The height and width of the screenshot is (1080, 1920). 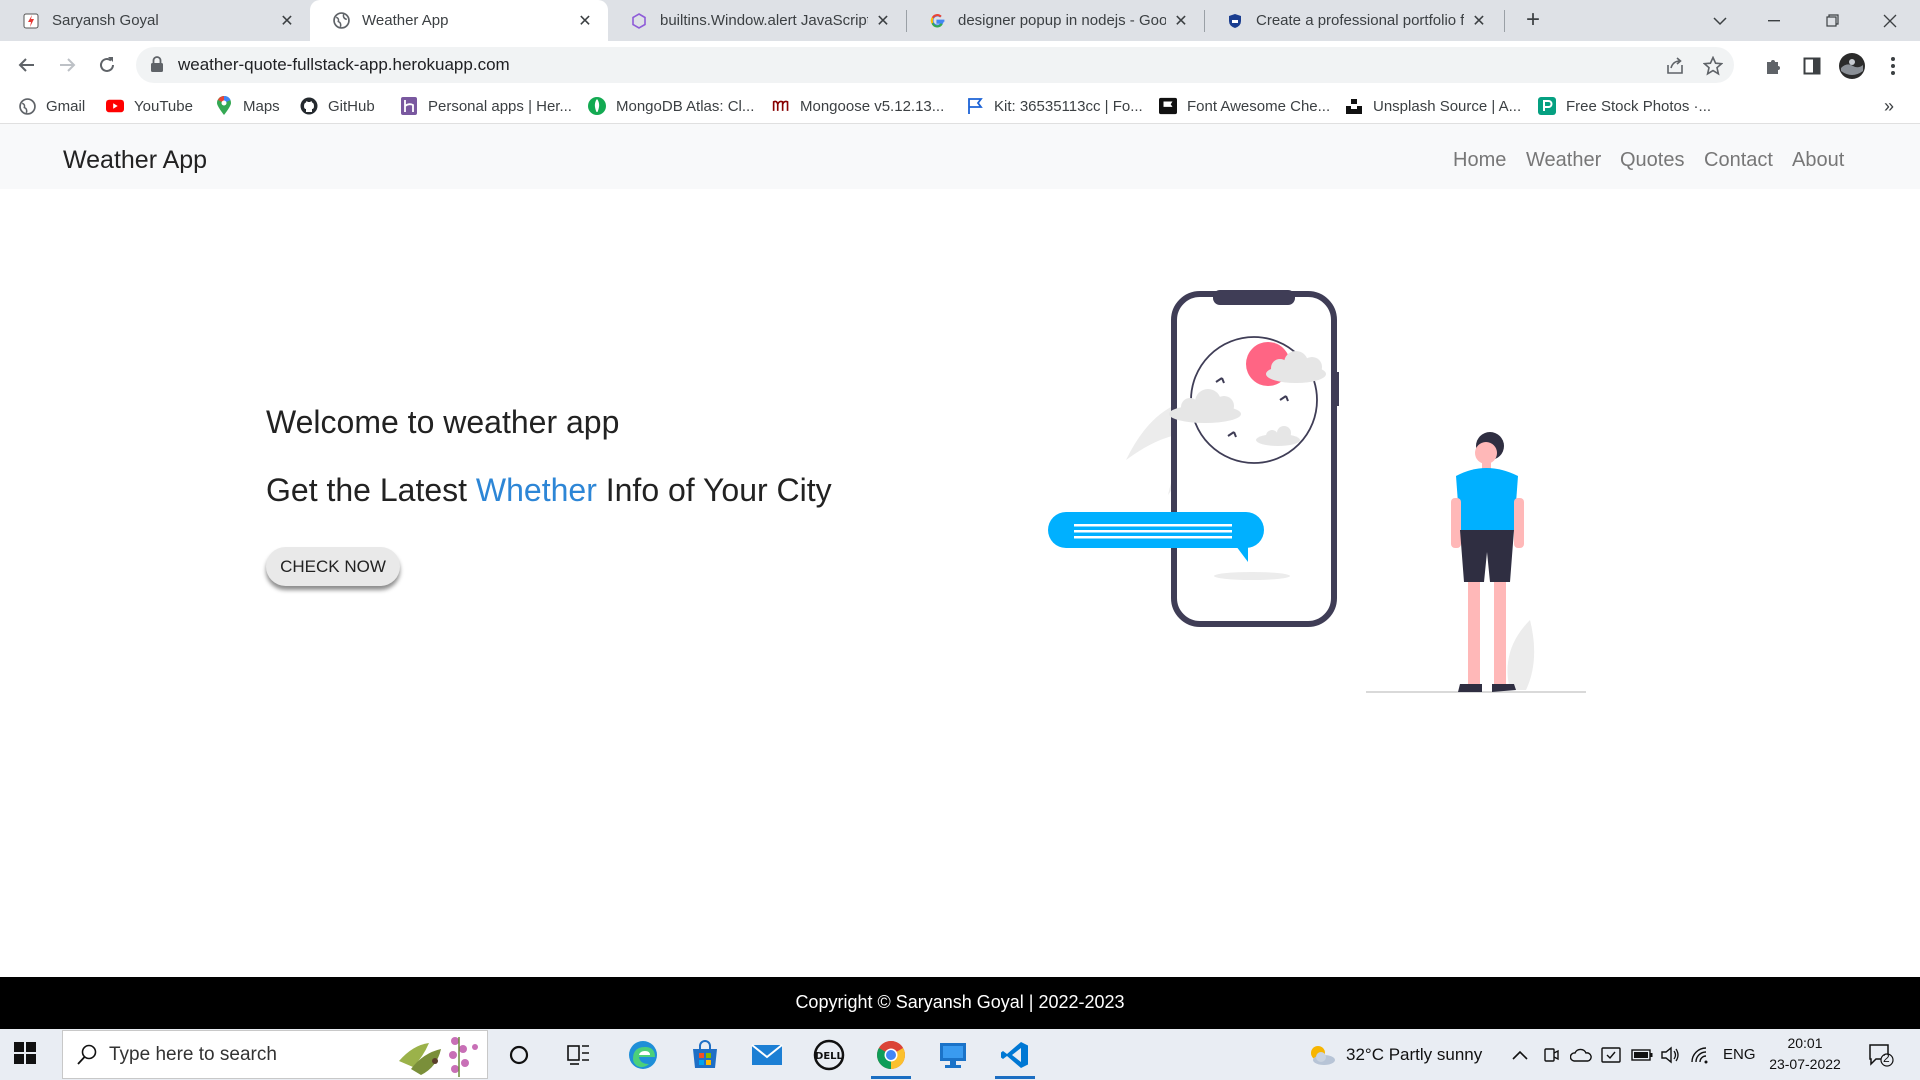 What do you see at coordinates (1533, 21) in the screenshot?
I see `new-tab-button: +` at bounding box center [1533, 21].